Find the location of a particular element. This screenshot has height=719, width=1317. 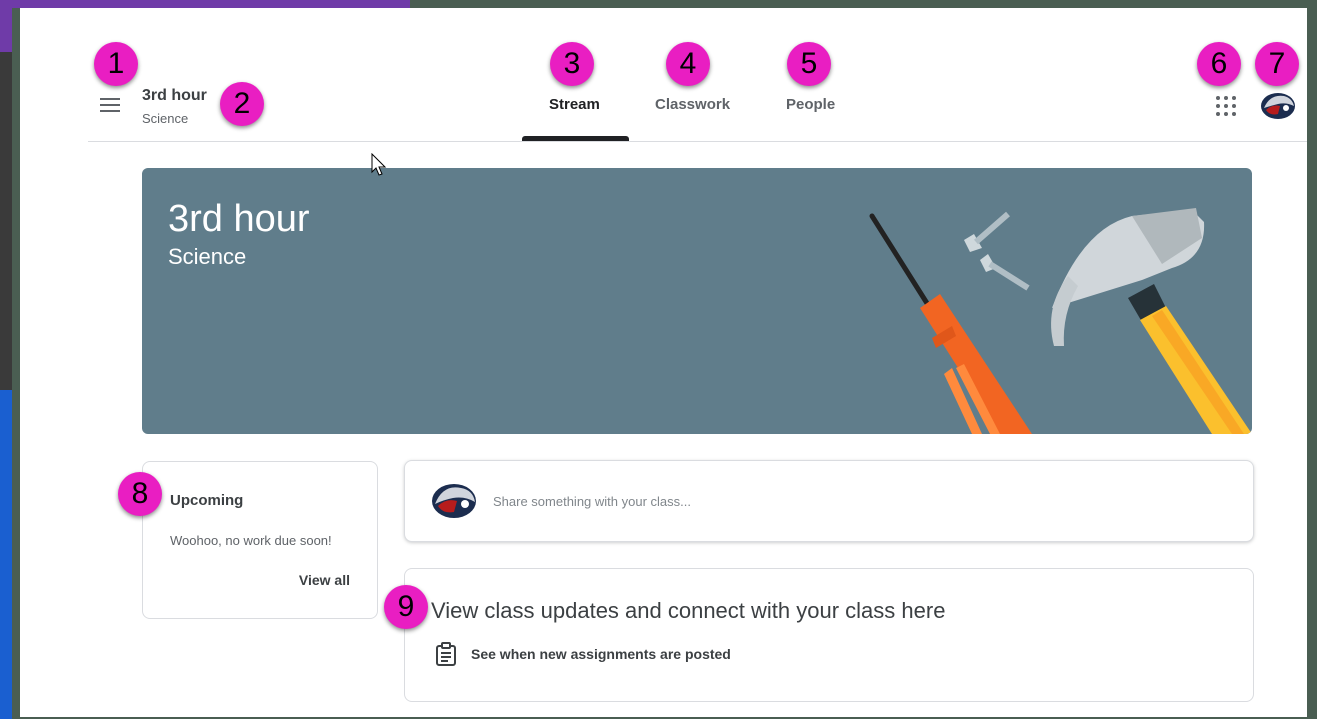

updates-item-label: See when new assignments are posted is located at coordinates (601, 654).